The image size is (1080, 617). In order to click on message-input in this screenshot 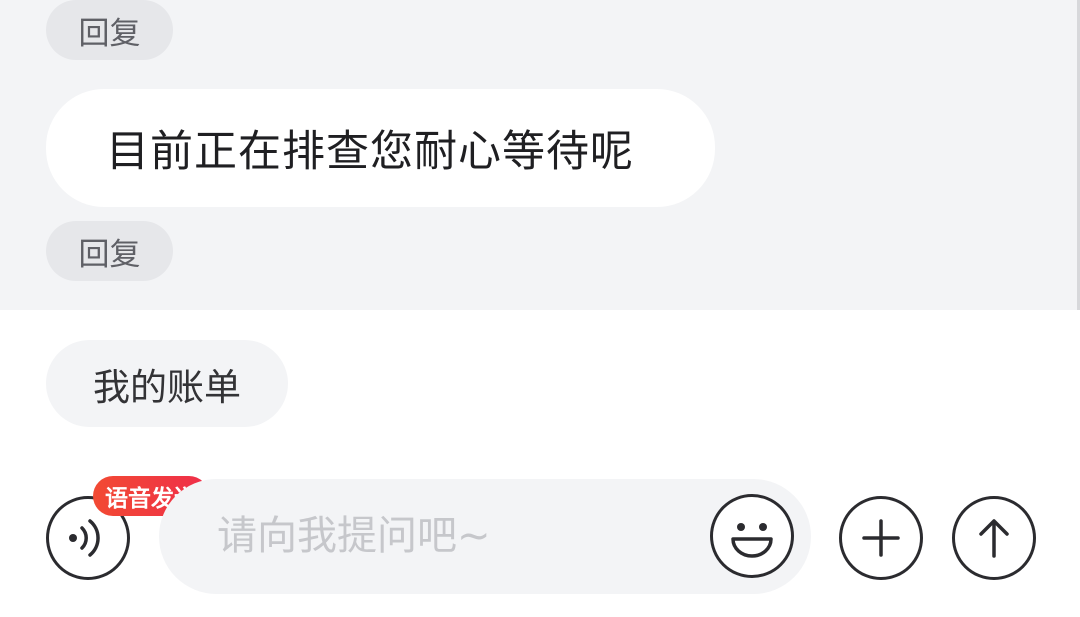, I will do `click(447, 536)`.